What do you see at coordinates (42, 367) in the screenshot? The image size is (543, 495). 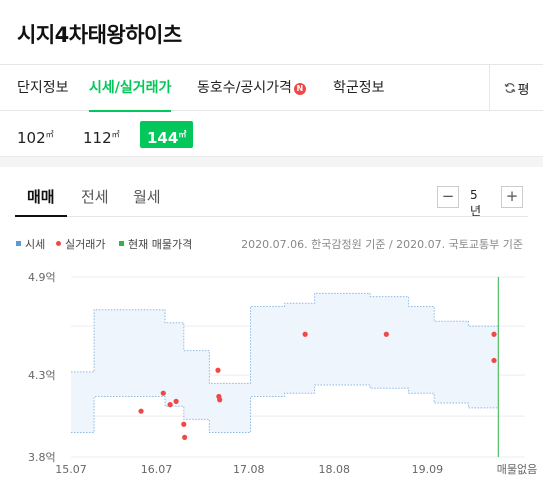 I see `y-axis-labels: 4.9억 4.3억 3.8억` at bounding box center [42, 367].